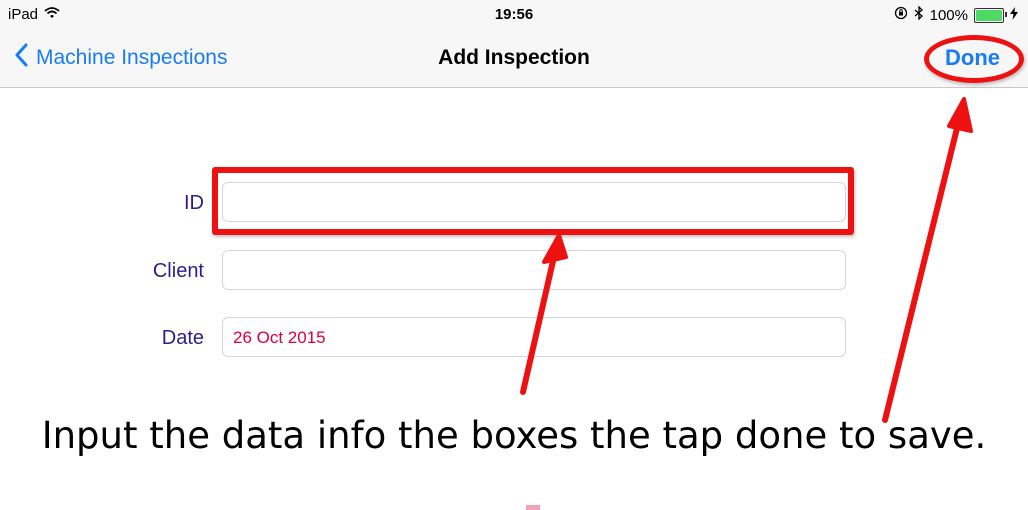  What do you see at coordinates (533, 507) in the screenshot?
I see `pink-mark` at bounding box center [533, 507].